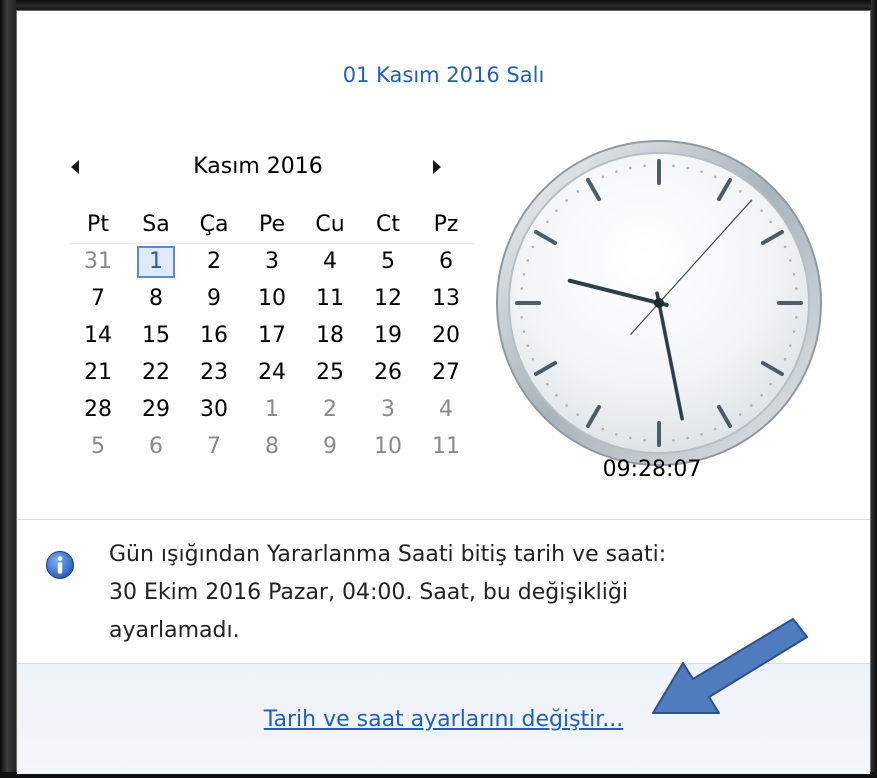 The image size is (877, 778). What do you see at coordinates (446, 224) in the screenshot?
I see `weekday-header: Pz` at bounding box center [446, 224].